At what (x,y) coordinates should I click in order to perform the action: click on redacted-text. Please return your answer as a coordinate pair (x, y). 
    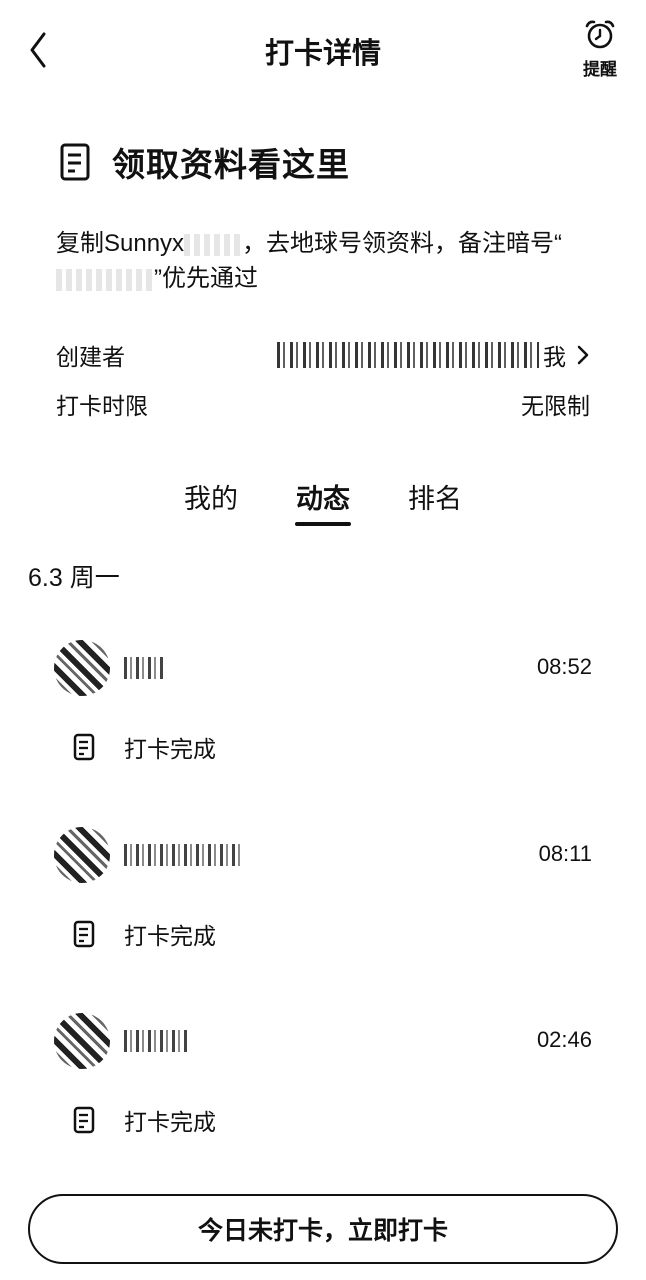
    Looking at the image, I should click on (213, 244).